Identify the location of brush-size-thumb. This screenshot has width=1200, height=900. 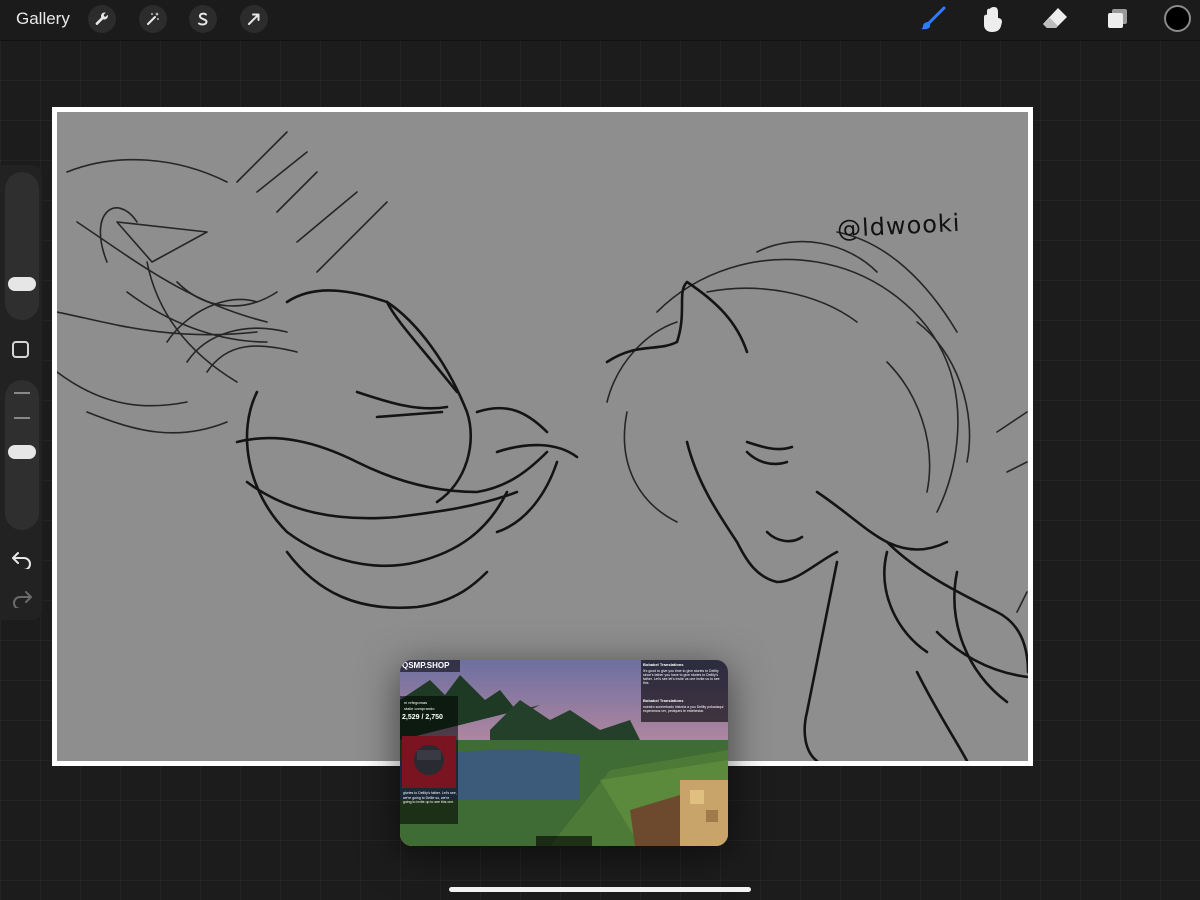
(22, 284).